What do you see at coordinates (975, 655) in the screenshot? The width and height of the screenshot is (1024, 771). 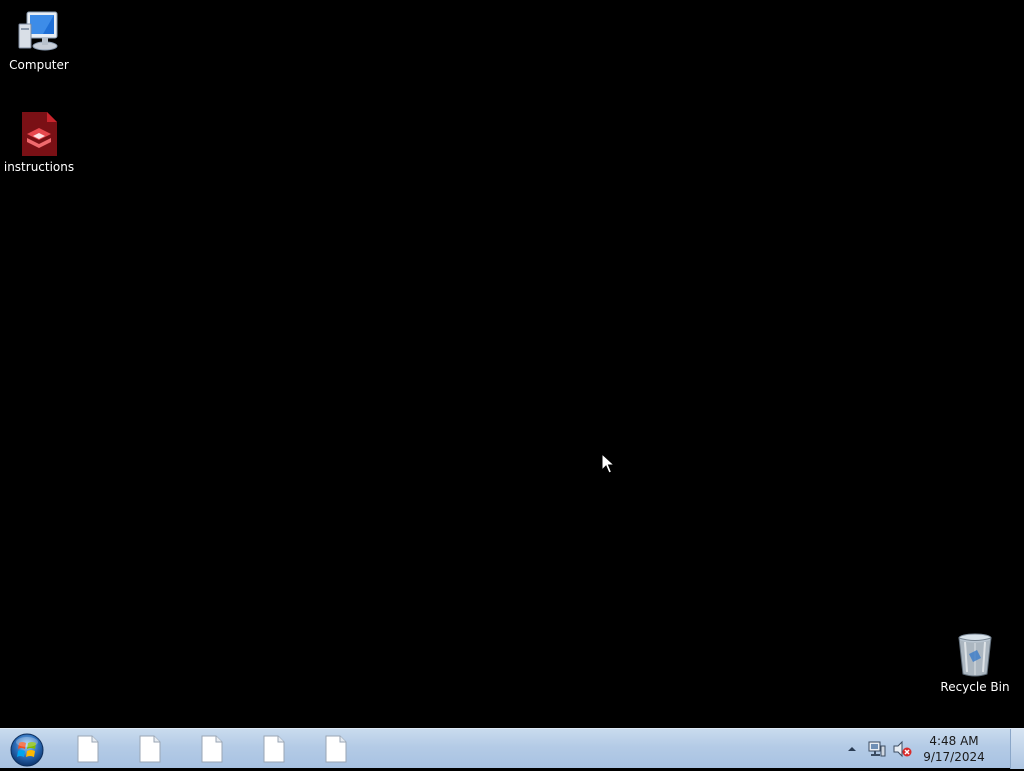 I see `recycle-bin-icon` at bounding box center [975, 655].